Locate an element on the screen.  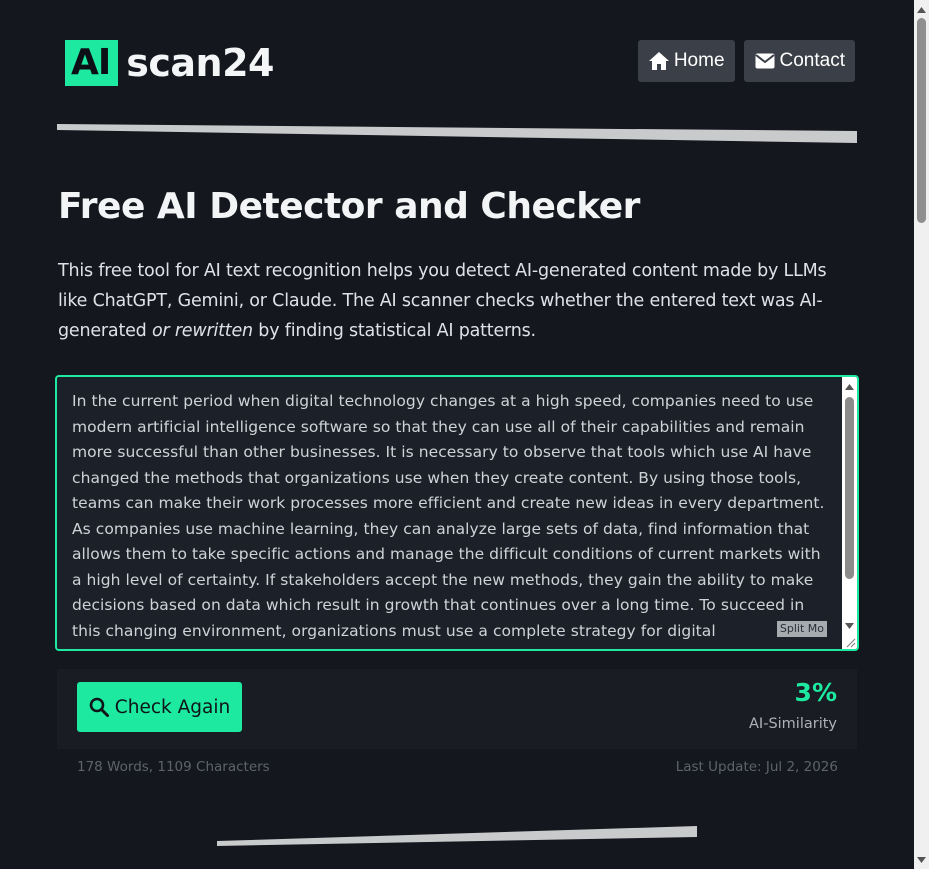
home-button: Home is located at coordinates (686, 61).